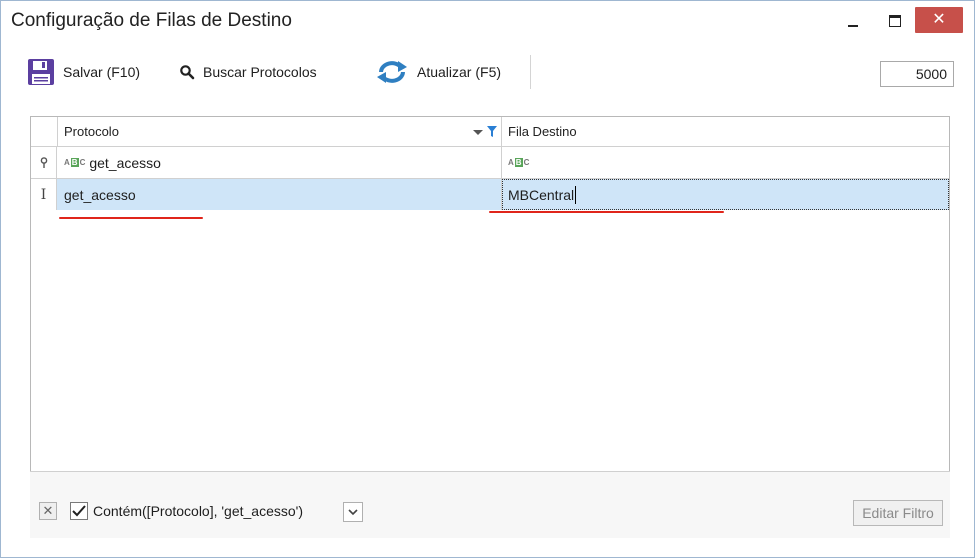 This screenshot has height=558, width=975. I want to click on save-label: Salvar (F10), so click(102, 72).